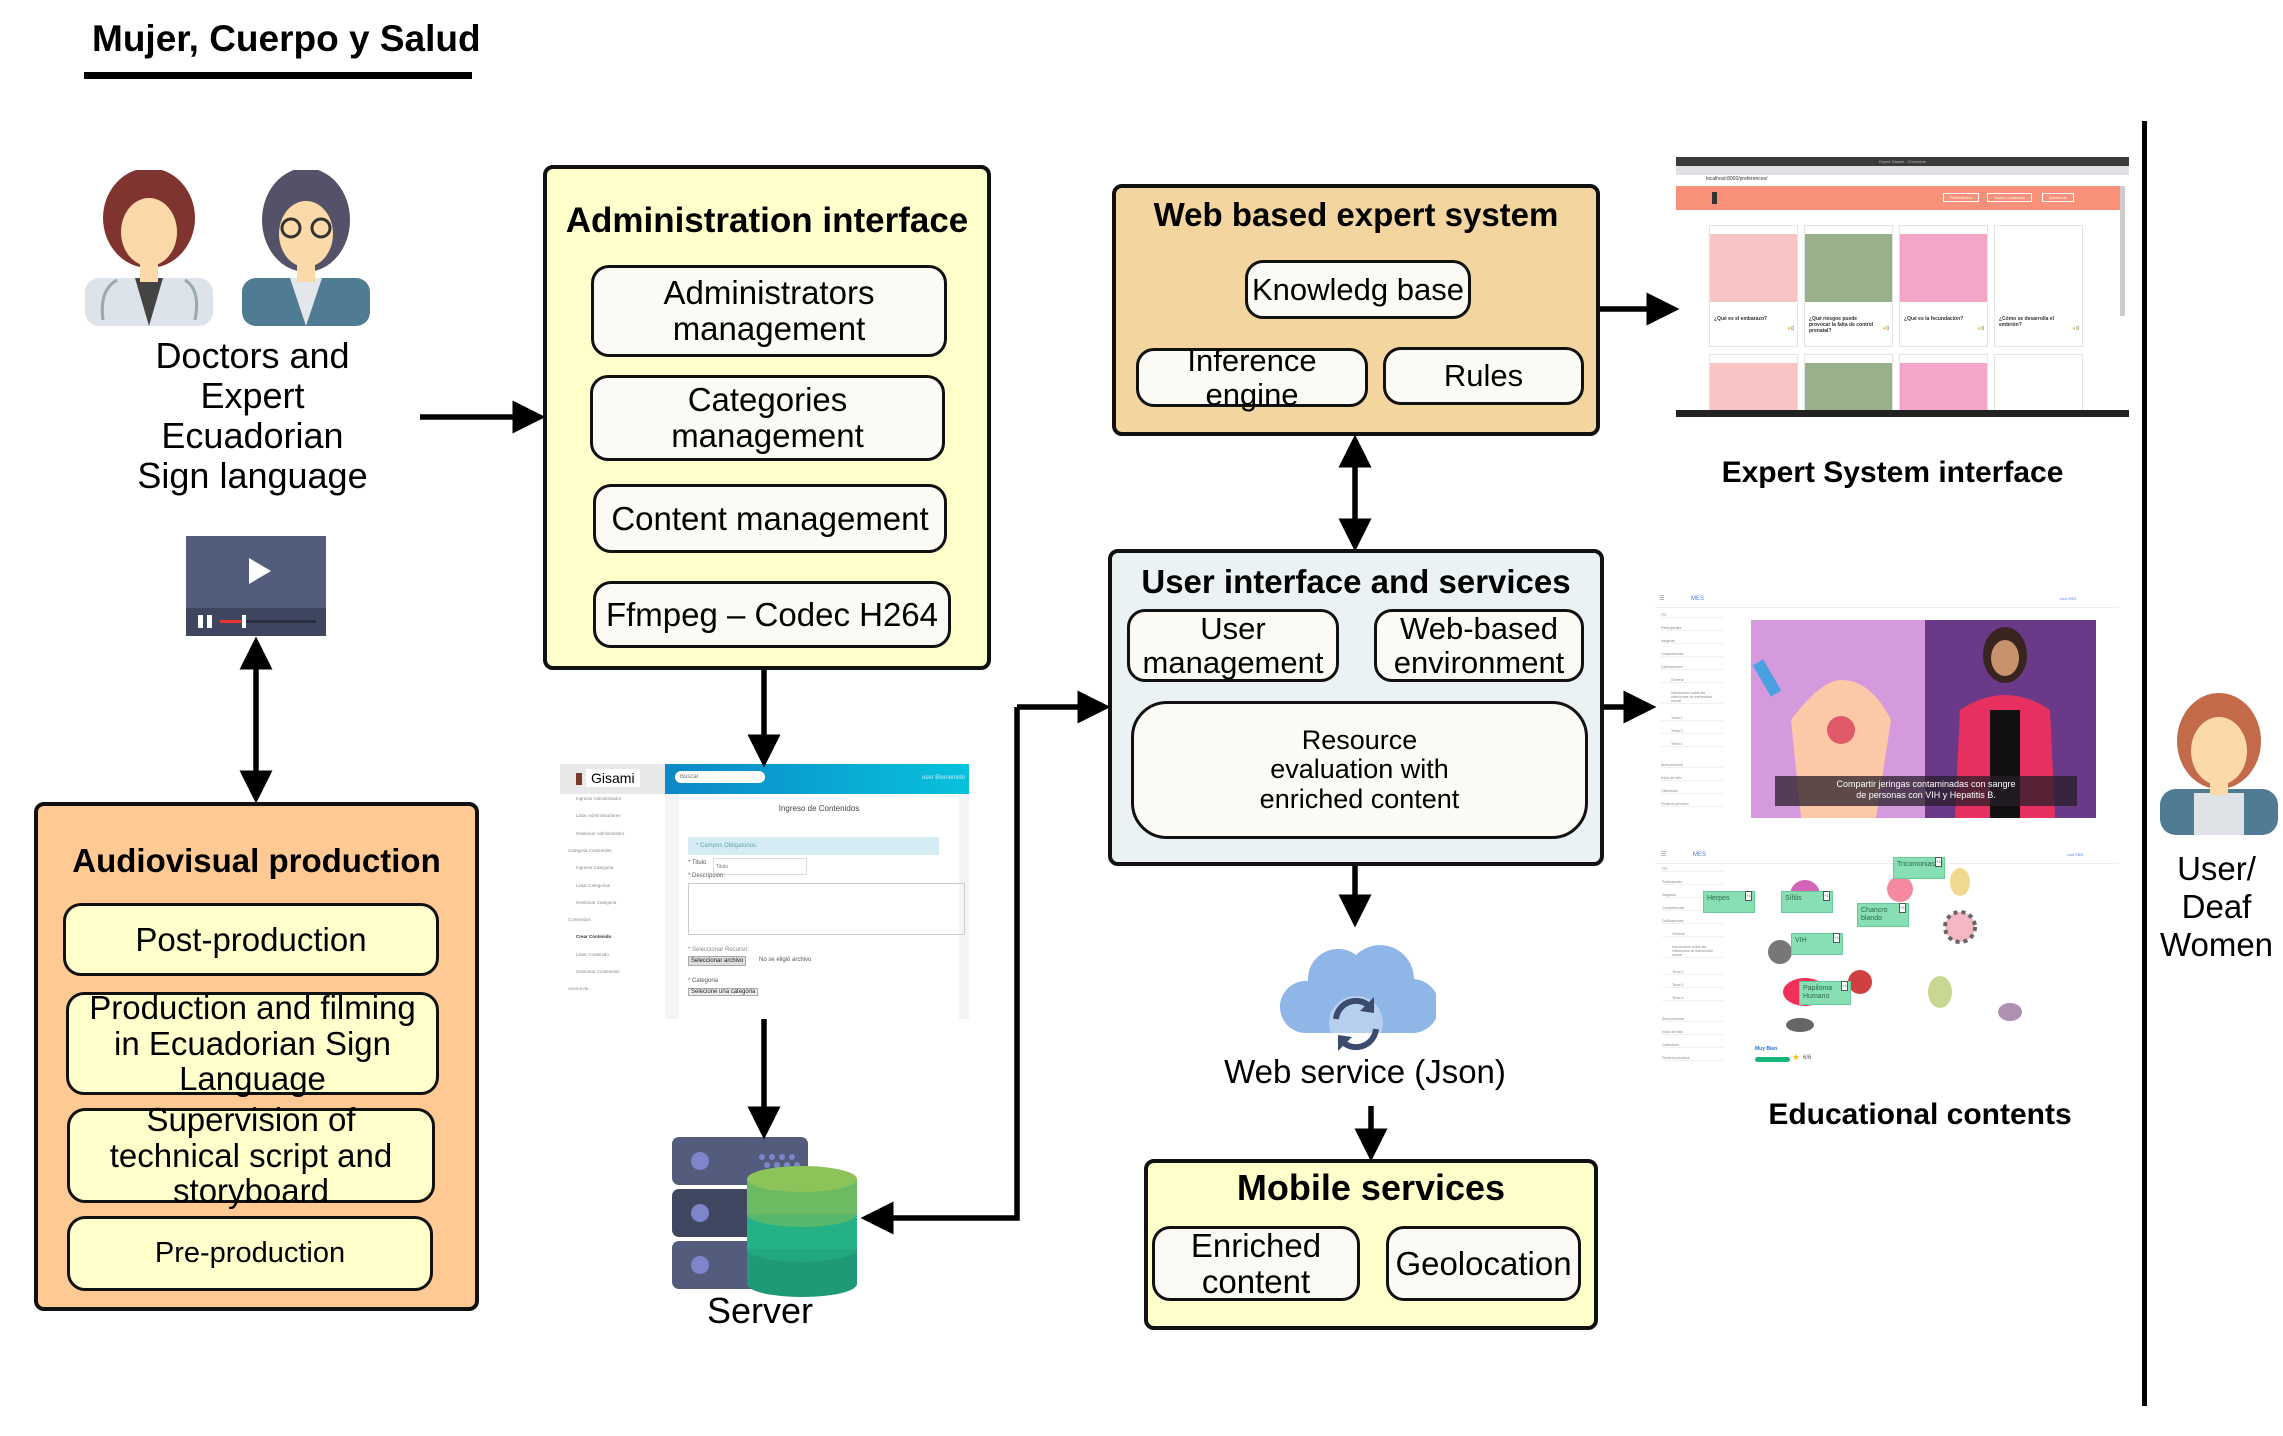  I want to click on nav-nuevo-contenido: Nuevo Contenido, so click(2009, 197).